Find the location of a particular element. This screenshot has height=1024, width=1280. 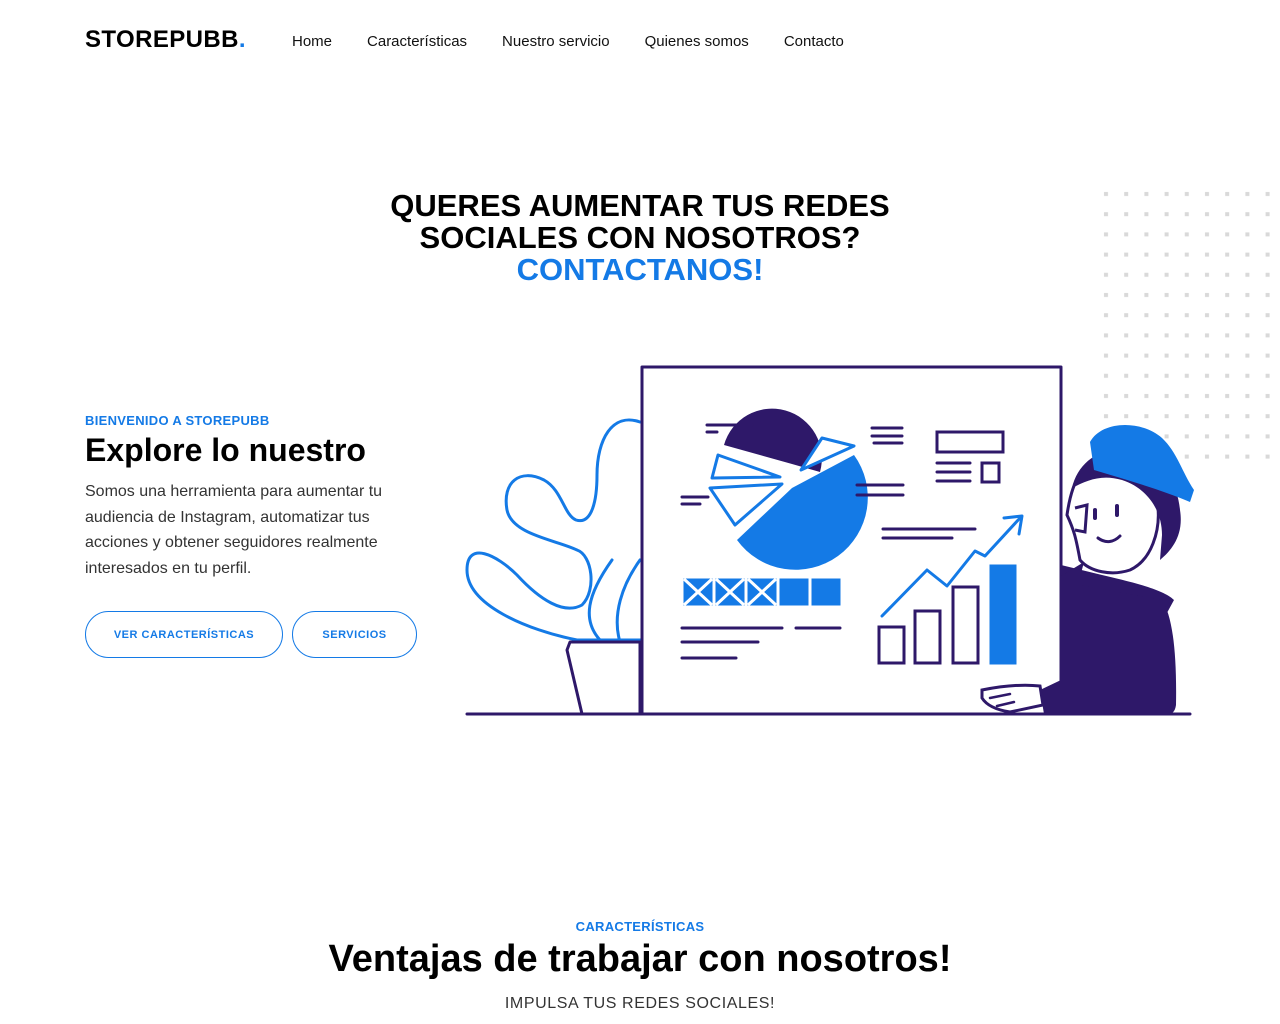

hero-accent: CONTACTANOS! is located at coordinates (640, 270).